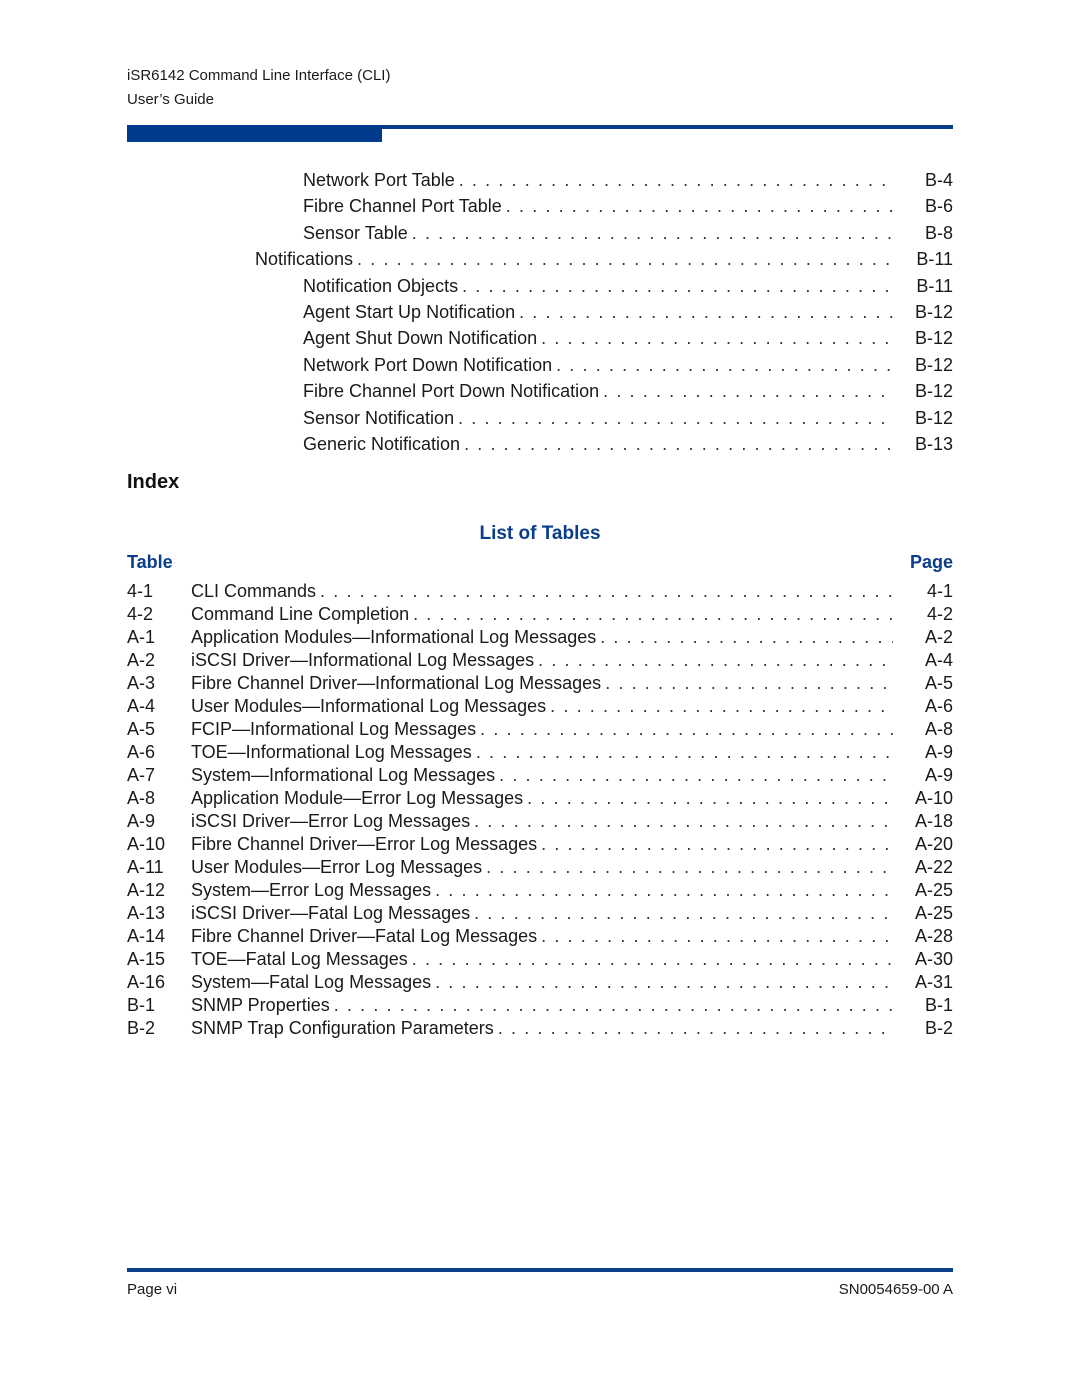 This screenshot has width=1080, height=1397. What do you see at coordinates (933, 982) in the screenshot?
I see `table-page: A-31` at bounding box center [933, 982].